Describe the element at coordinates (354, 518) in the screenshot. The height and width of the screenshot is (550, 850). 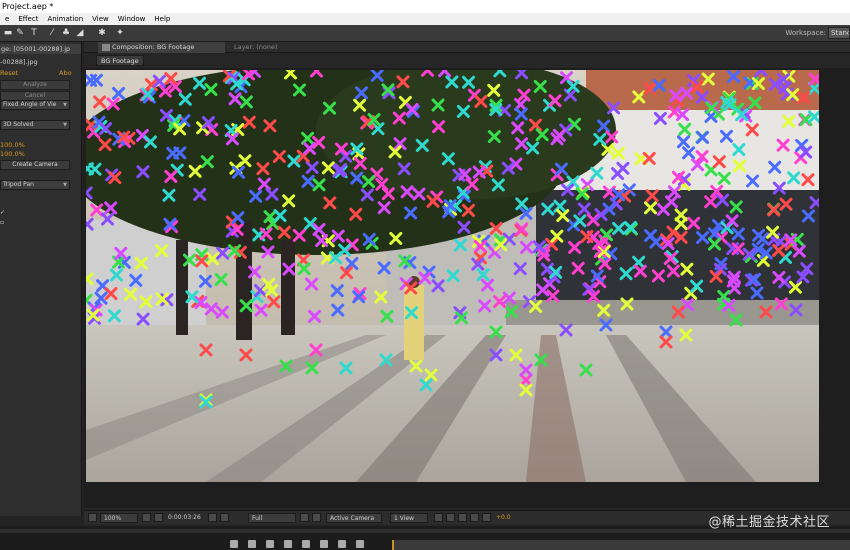
I see `camera-select: Active Camera` at that location.